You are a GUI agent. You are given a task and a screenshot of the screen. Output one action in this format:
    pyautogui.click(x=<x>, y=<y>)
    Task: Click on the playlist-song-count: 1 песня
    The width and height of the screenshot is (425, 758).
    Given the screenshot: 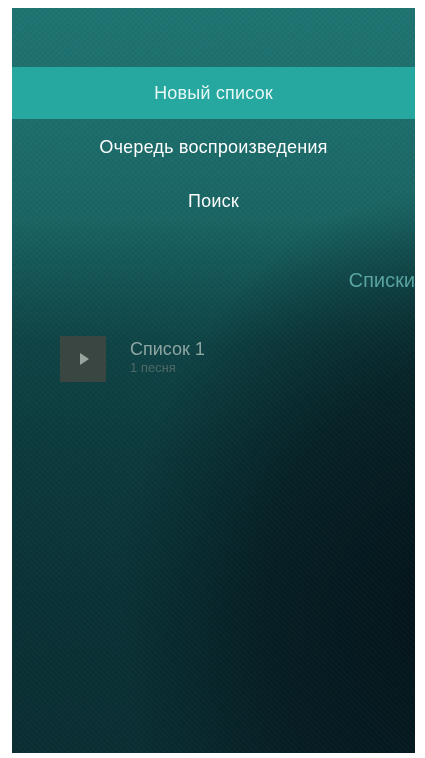 What is the action you would take?
    pyautogui.click(x=153, y=367)
    